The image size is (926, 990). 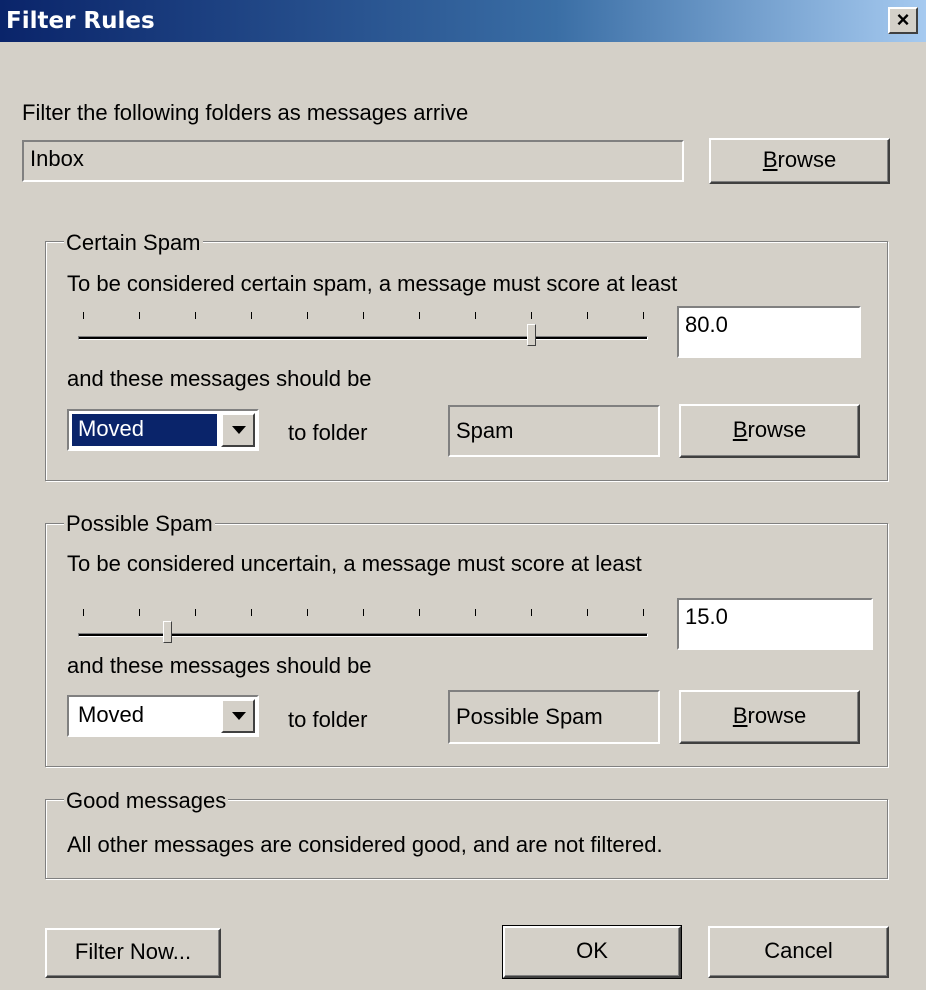 I want to click on certain-folder-field: Spam, so click(x=554, y=431).